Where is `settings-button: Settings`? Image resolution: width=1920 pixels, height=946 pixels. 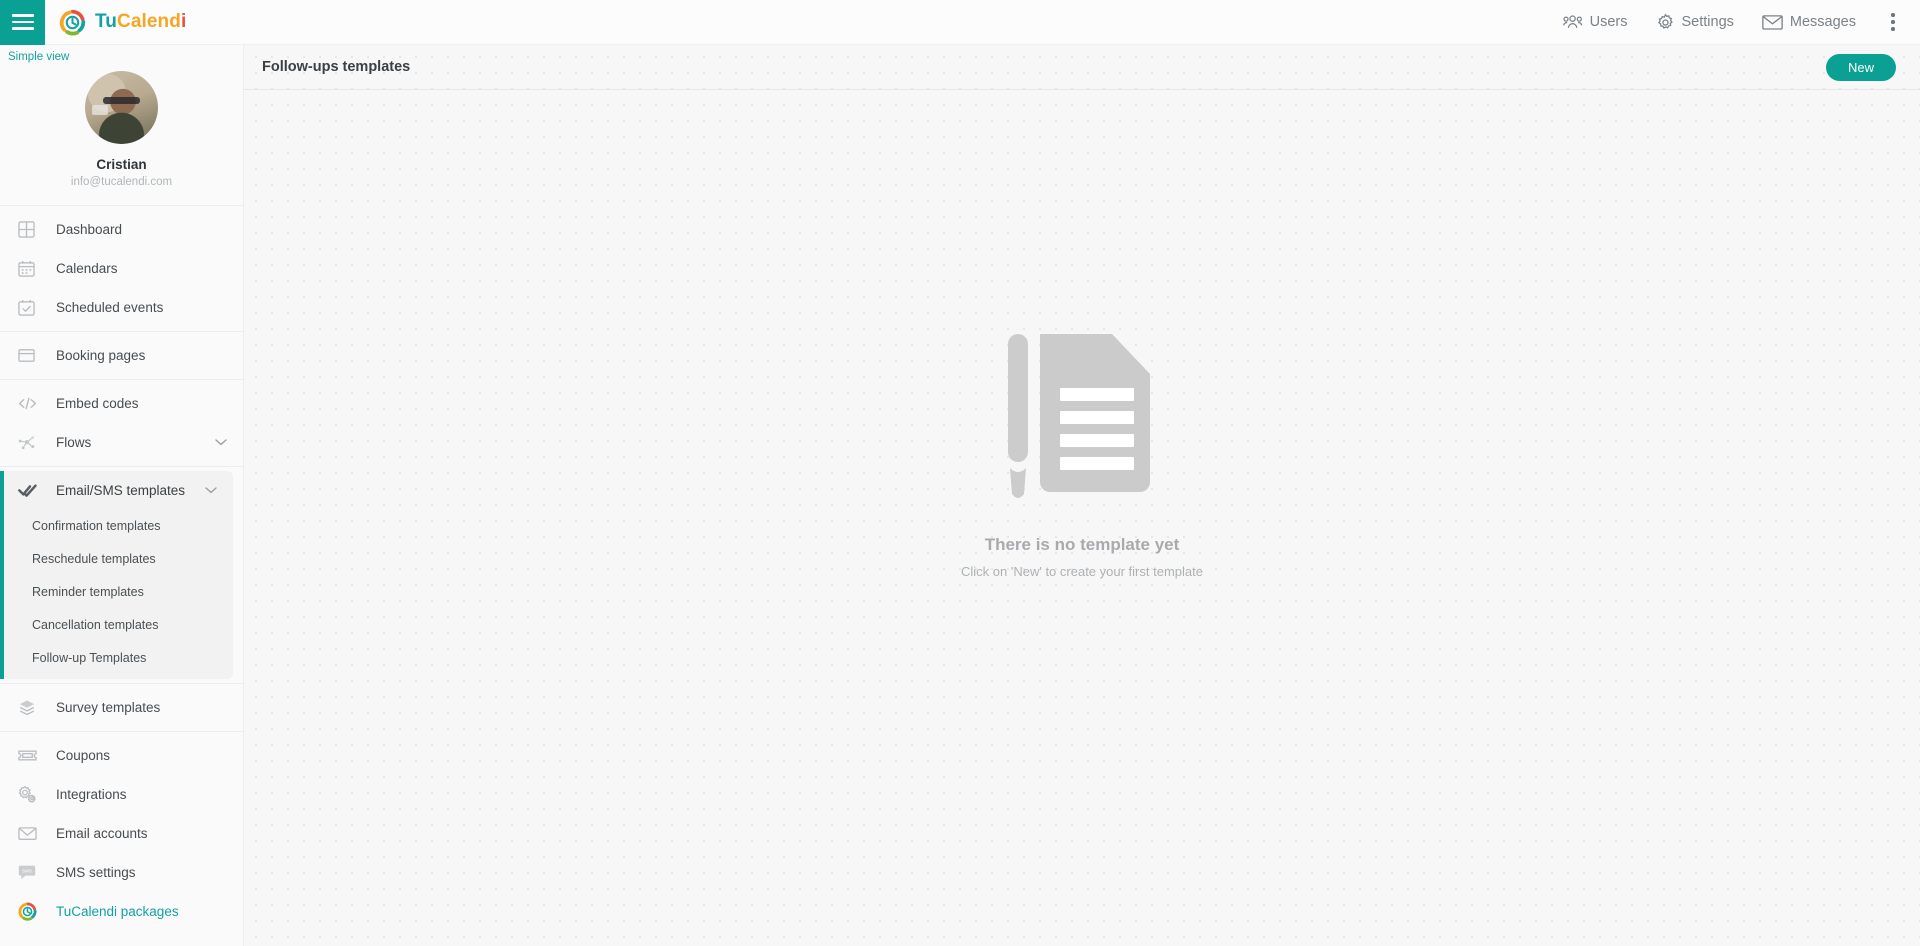
settings-button: Settings is located at coordinates (1695, 22).